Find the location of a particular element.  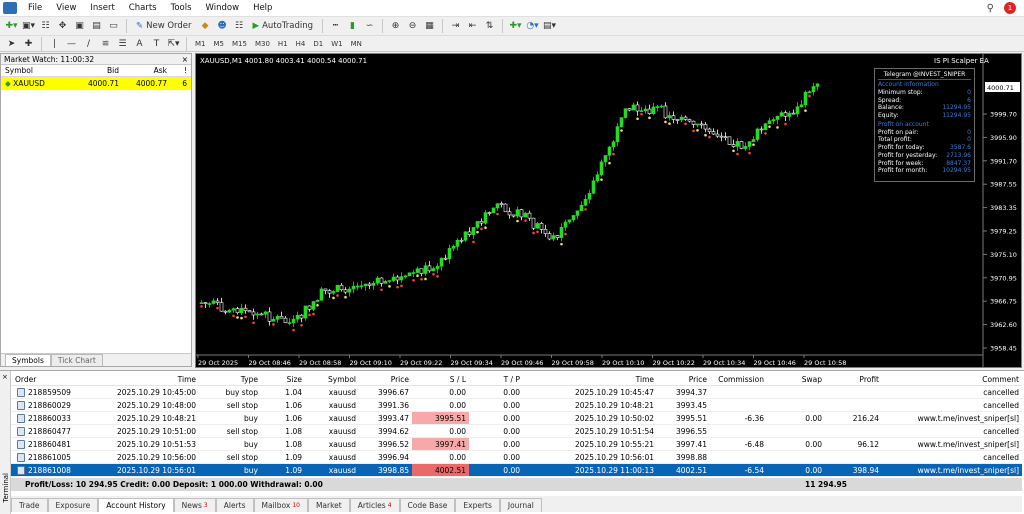

tab-articles: Articles 4 is located at coordinates (374, 505).